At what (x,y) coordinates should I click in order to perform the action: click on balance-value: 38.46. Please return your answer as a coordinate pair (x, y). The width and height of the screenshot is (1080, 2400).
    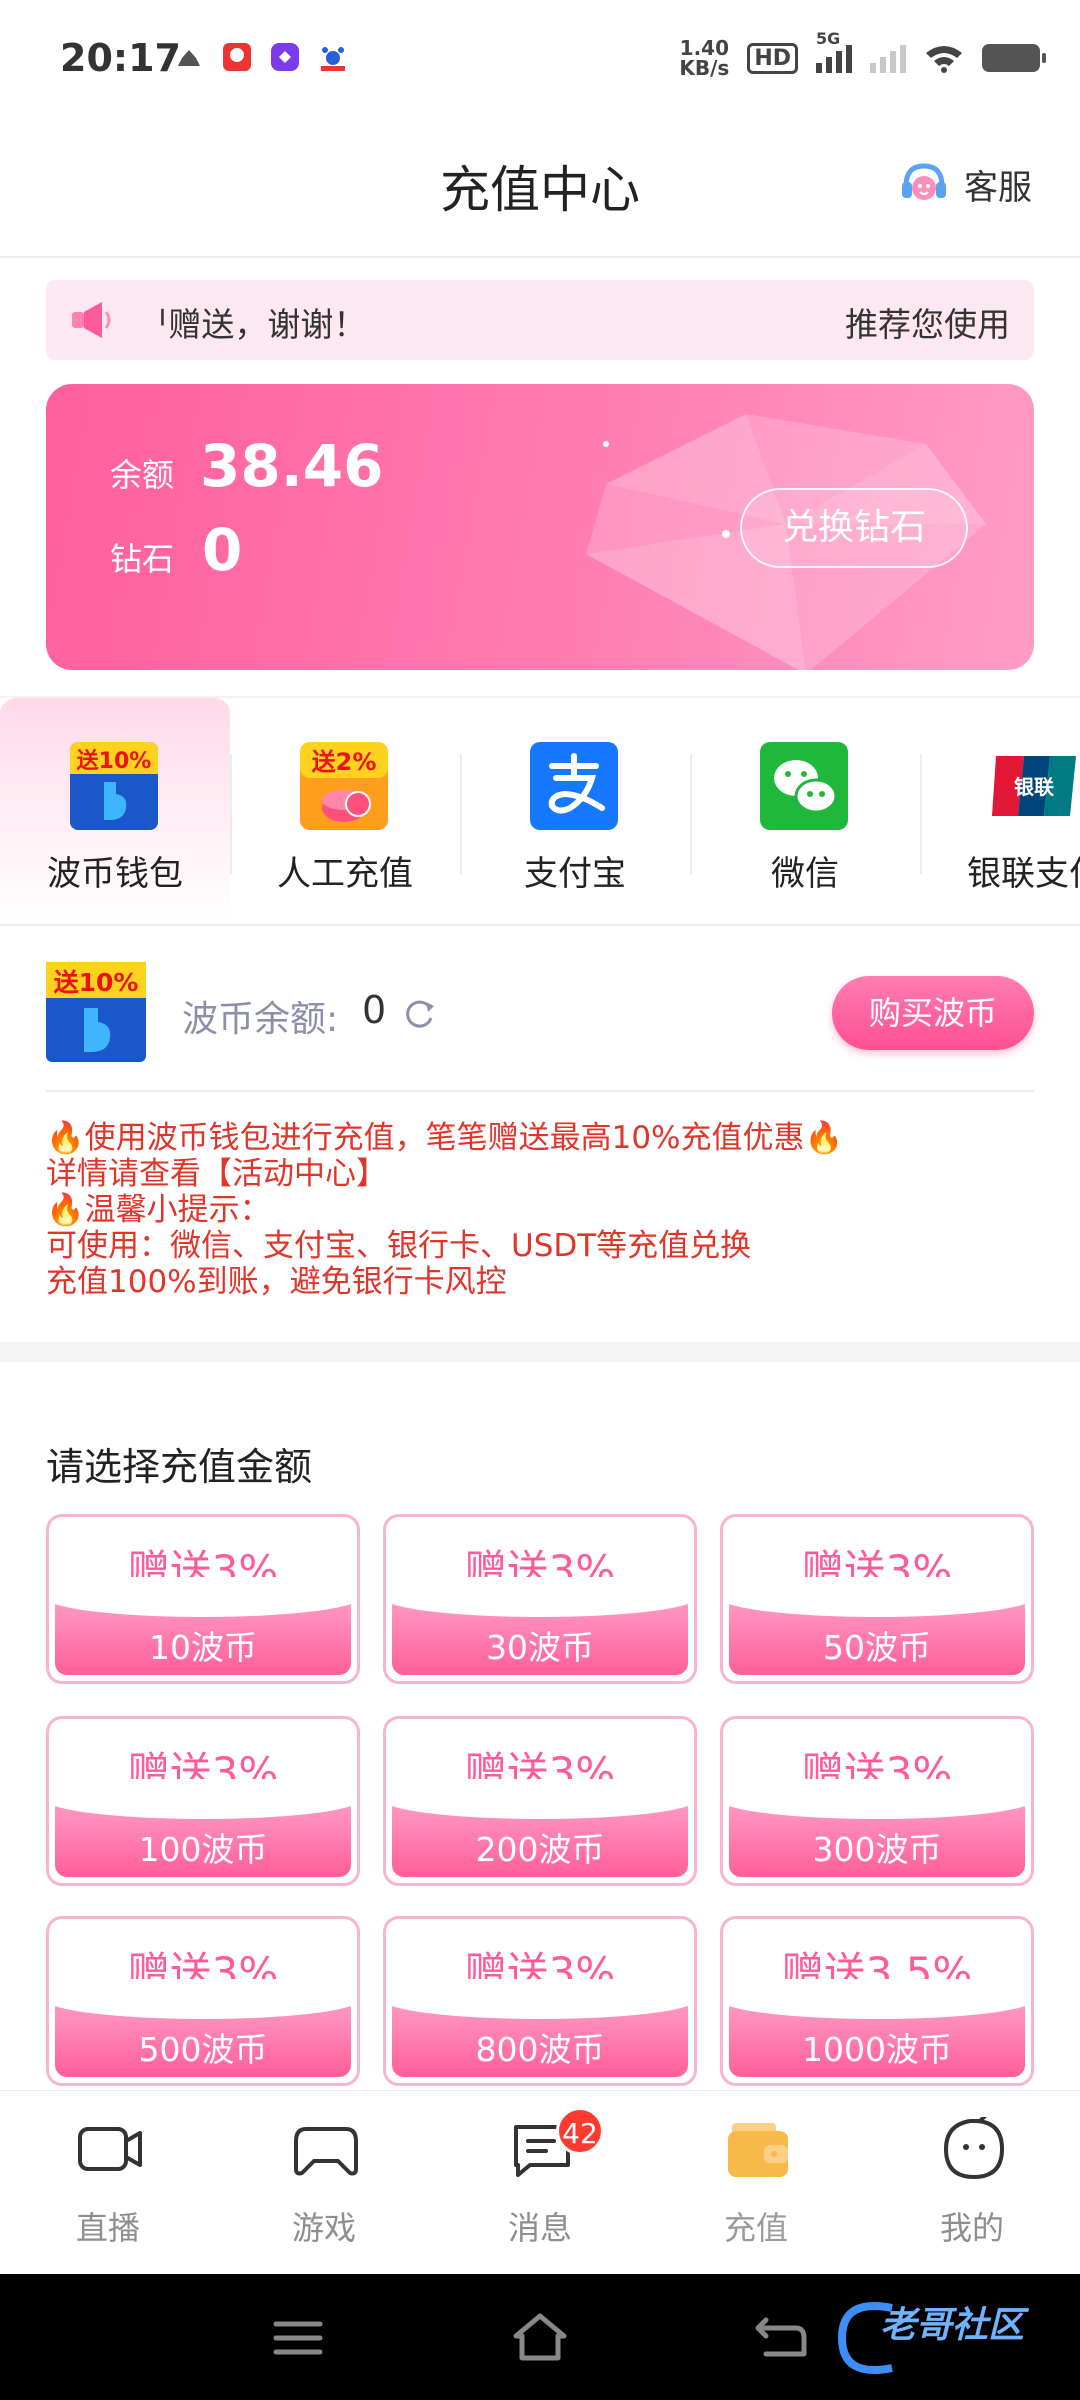
    Looking at the image, I should click on (292, 466).